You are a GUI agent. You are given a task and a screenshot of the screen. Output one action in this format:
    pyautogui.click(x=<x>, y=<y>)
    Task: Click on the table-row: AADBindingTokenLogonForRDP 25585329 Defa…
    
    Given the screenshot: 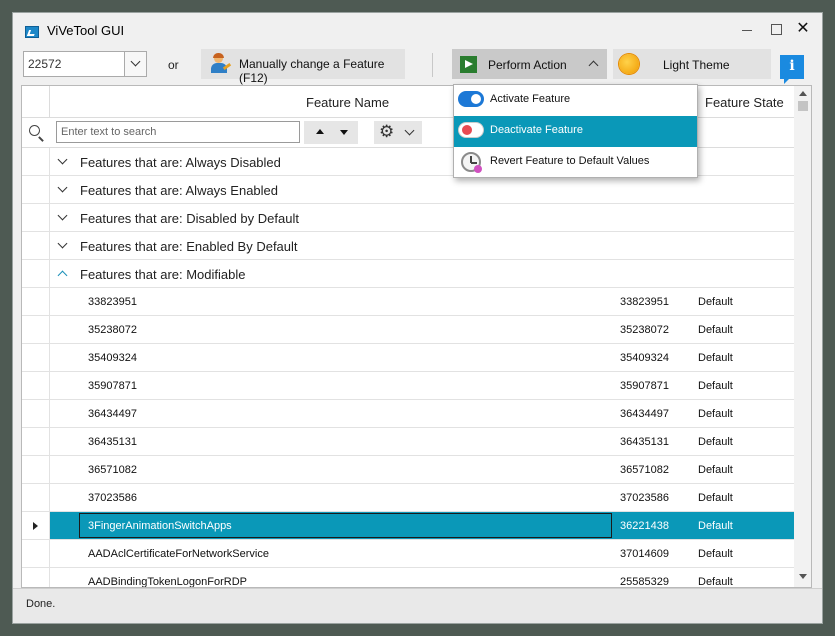 What is the action you would take?
    pyautogui.click(x=408, y=578)
    